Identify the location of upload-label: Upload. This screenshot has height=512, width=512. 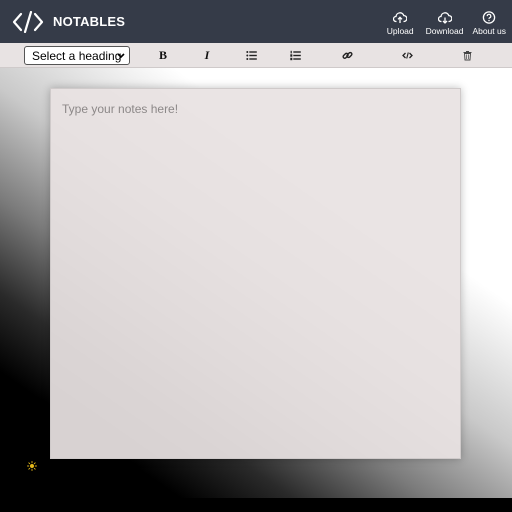
(400, 31).